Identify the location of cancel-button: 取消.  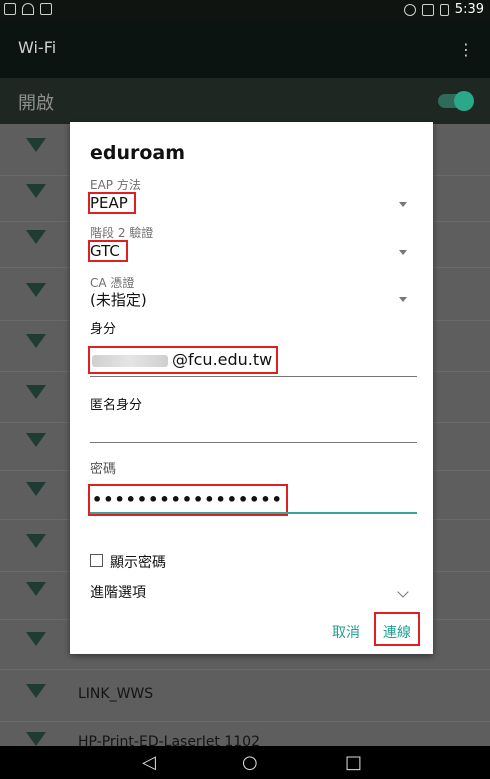
(346, 632).